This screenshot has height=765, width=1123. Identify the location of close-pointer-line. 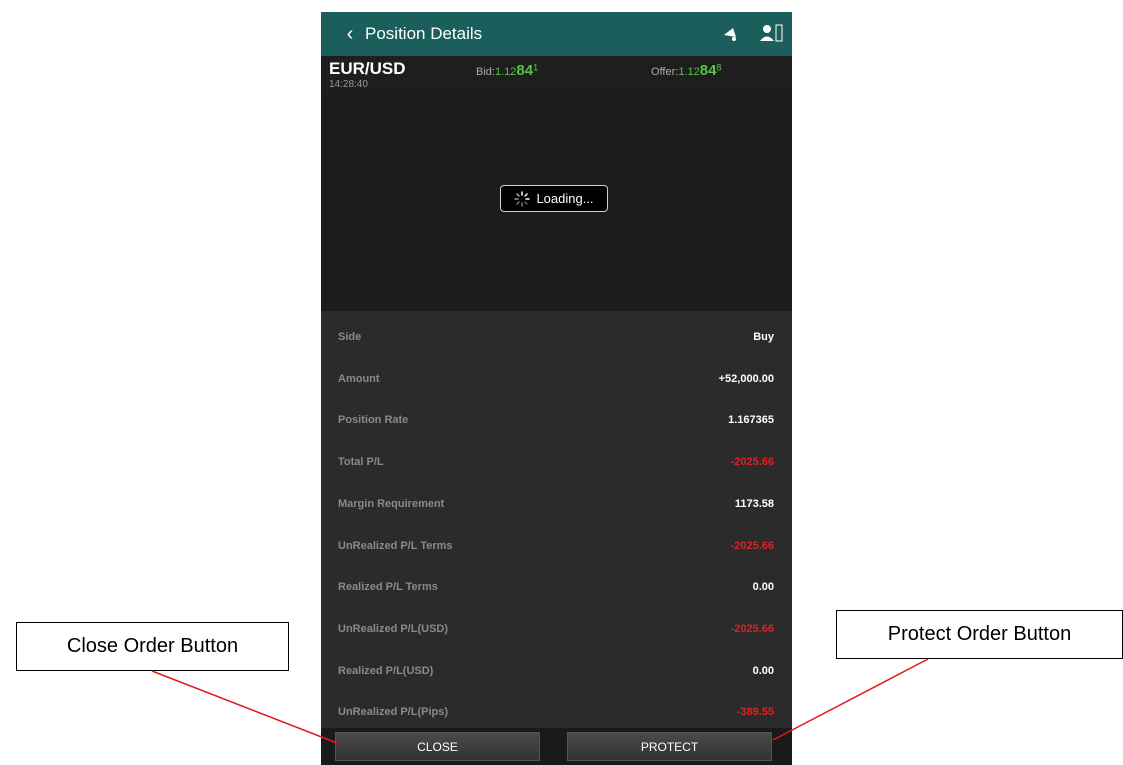
(244, 707).